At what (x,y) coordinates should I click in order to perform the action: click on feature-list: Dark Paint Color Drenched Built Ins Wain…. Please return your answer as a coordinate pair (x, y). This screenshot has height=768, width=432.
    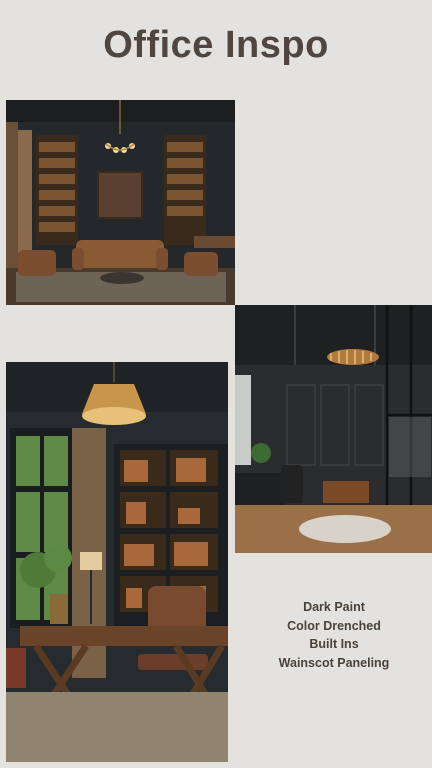
    Looking at the image, I should click on (334, 635).